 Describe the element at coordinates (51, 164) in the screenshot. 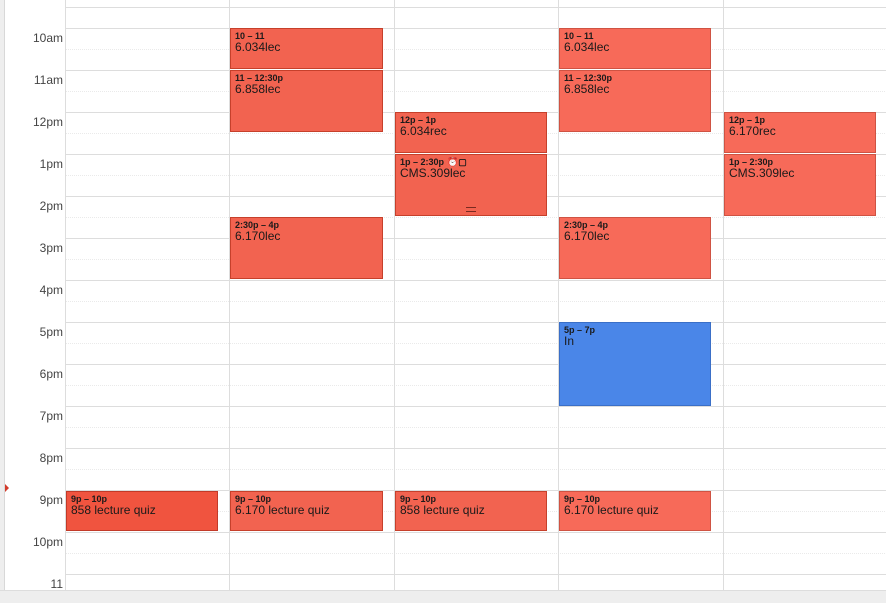

I see `time-label-1pm: 1pm` at that location.